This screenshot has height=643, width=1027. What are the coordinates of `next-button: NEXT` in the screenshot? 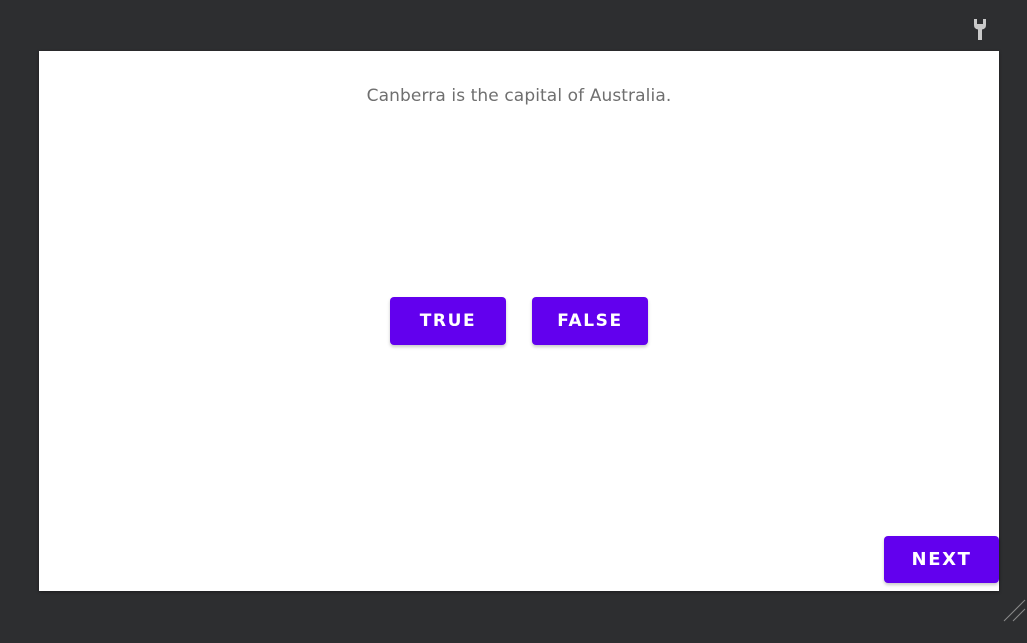 It's located at (941, 559).